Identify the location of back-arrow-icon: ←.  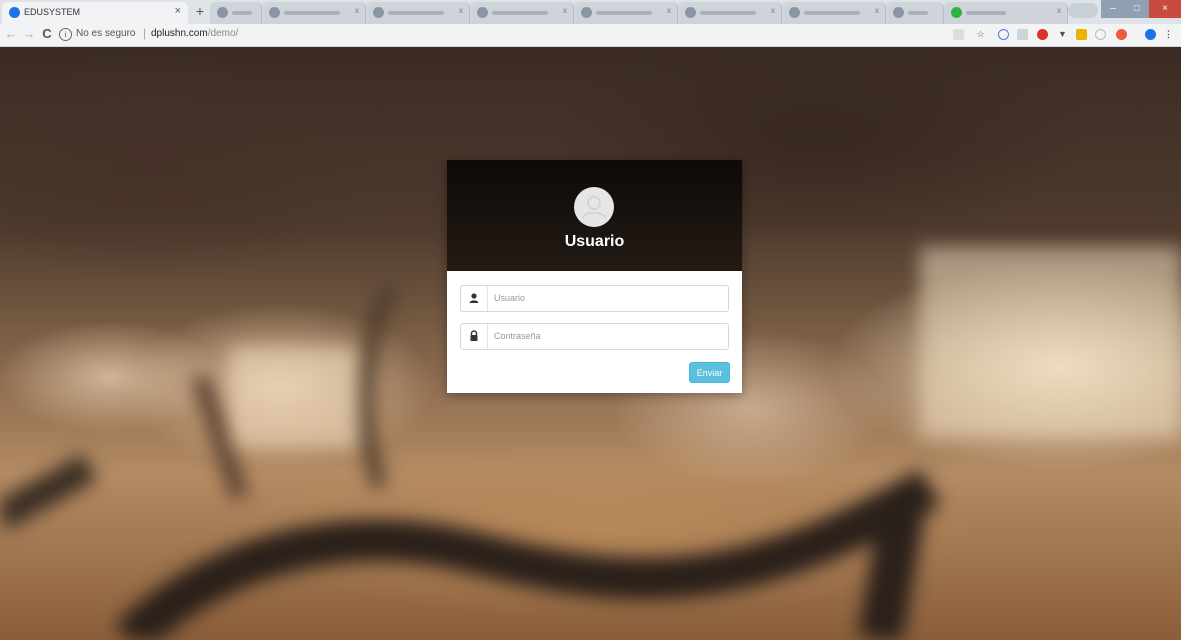
(11, 34).